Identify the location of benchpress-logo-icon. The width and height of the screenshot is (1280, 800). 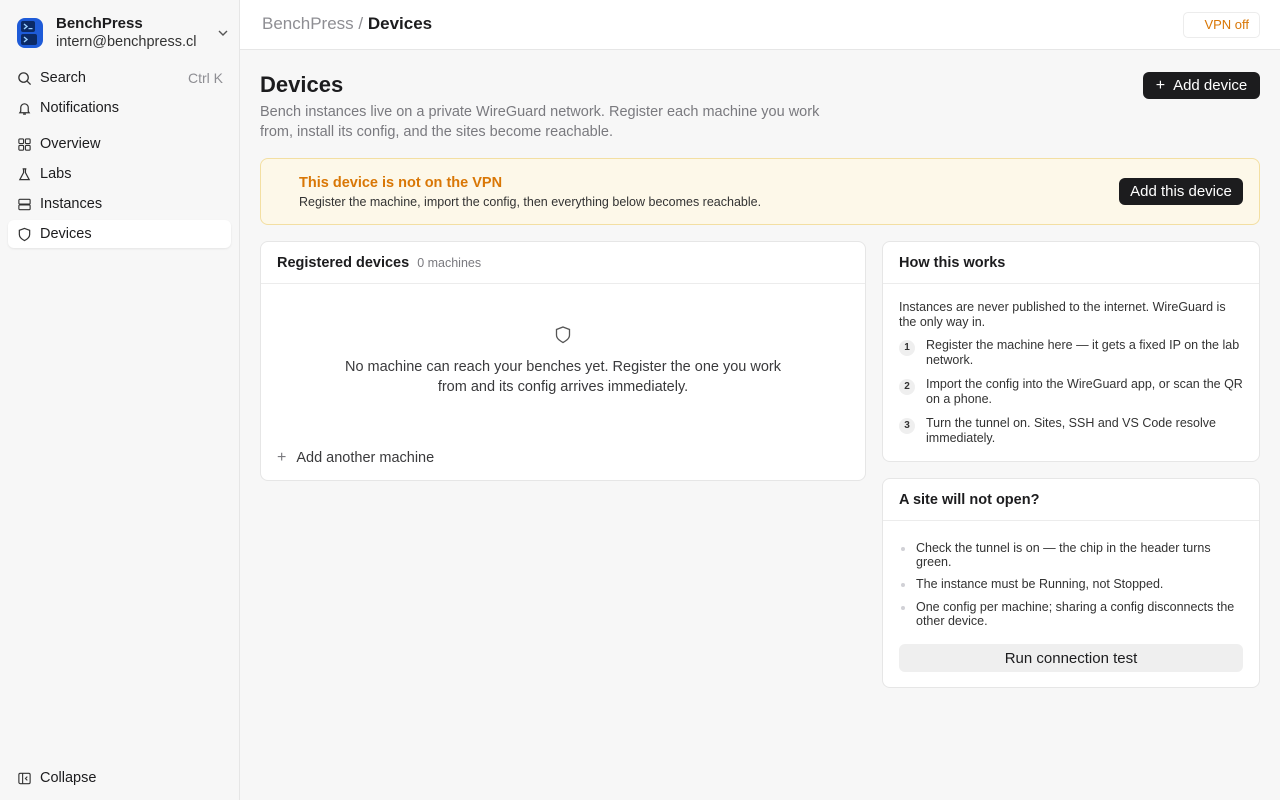
(30, 33).